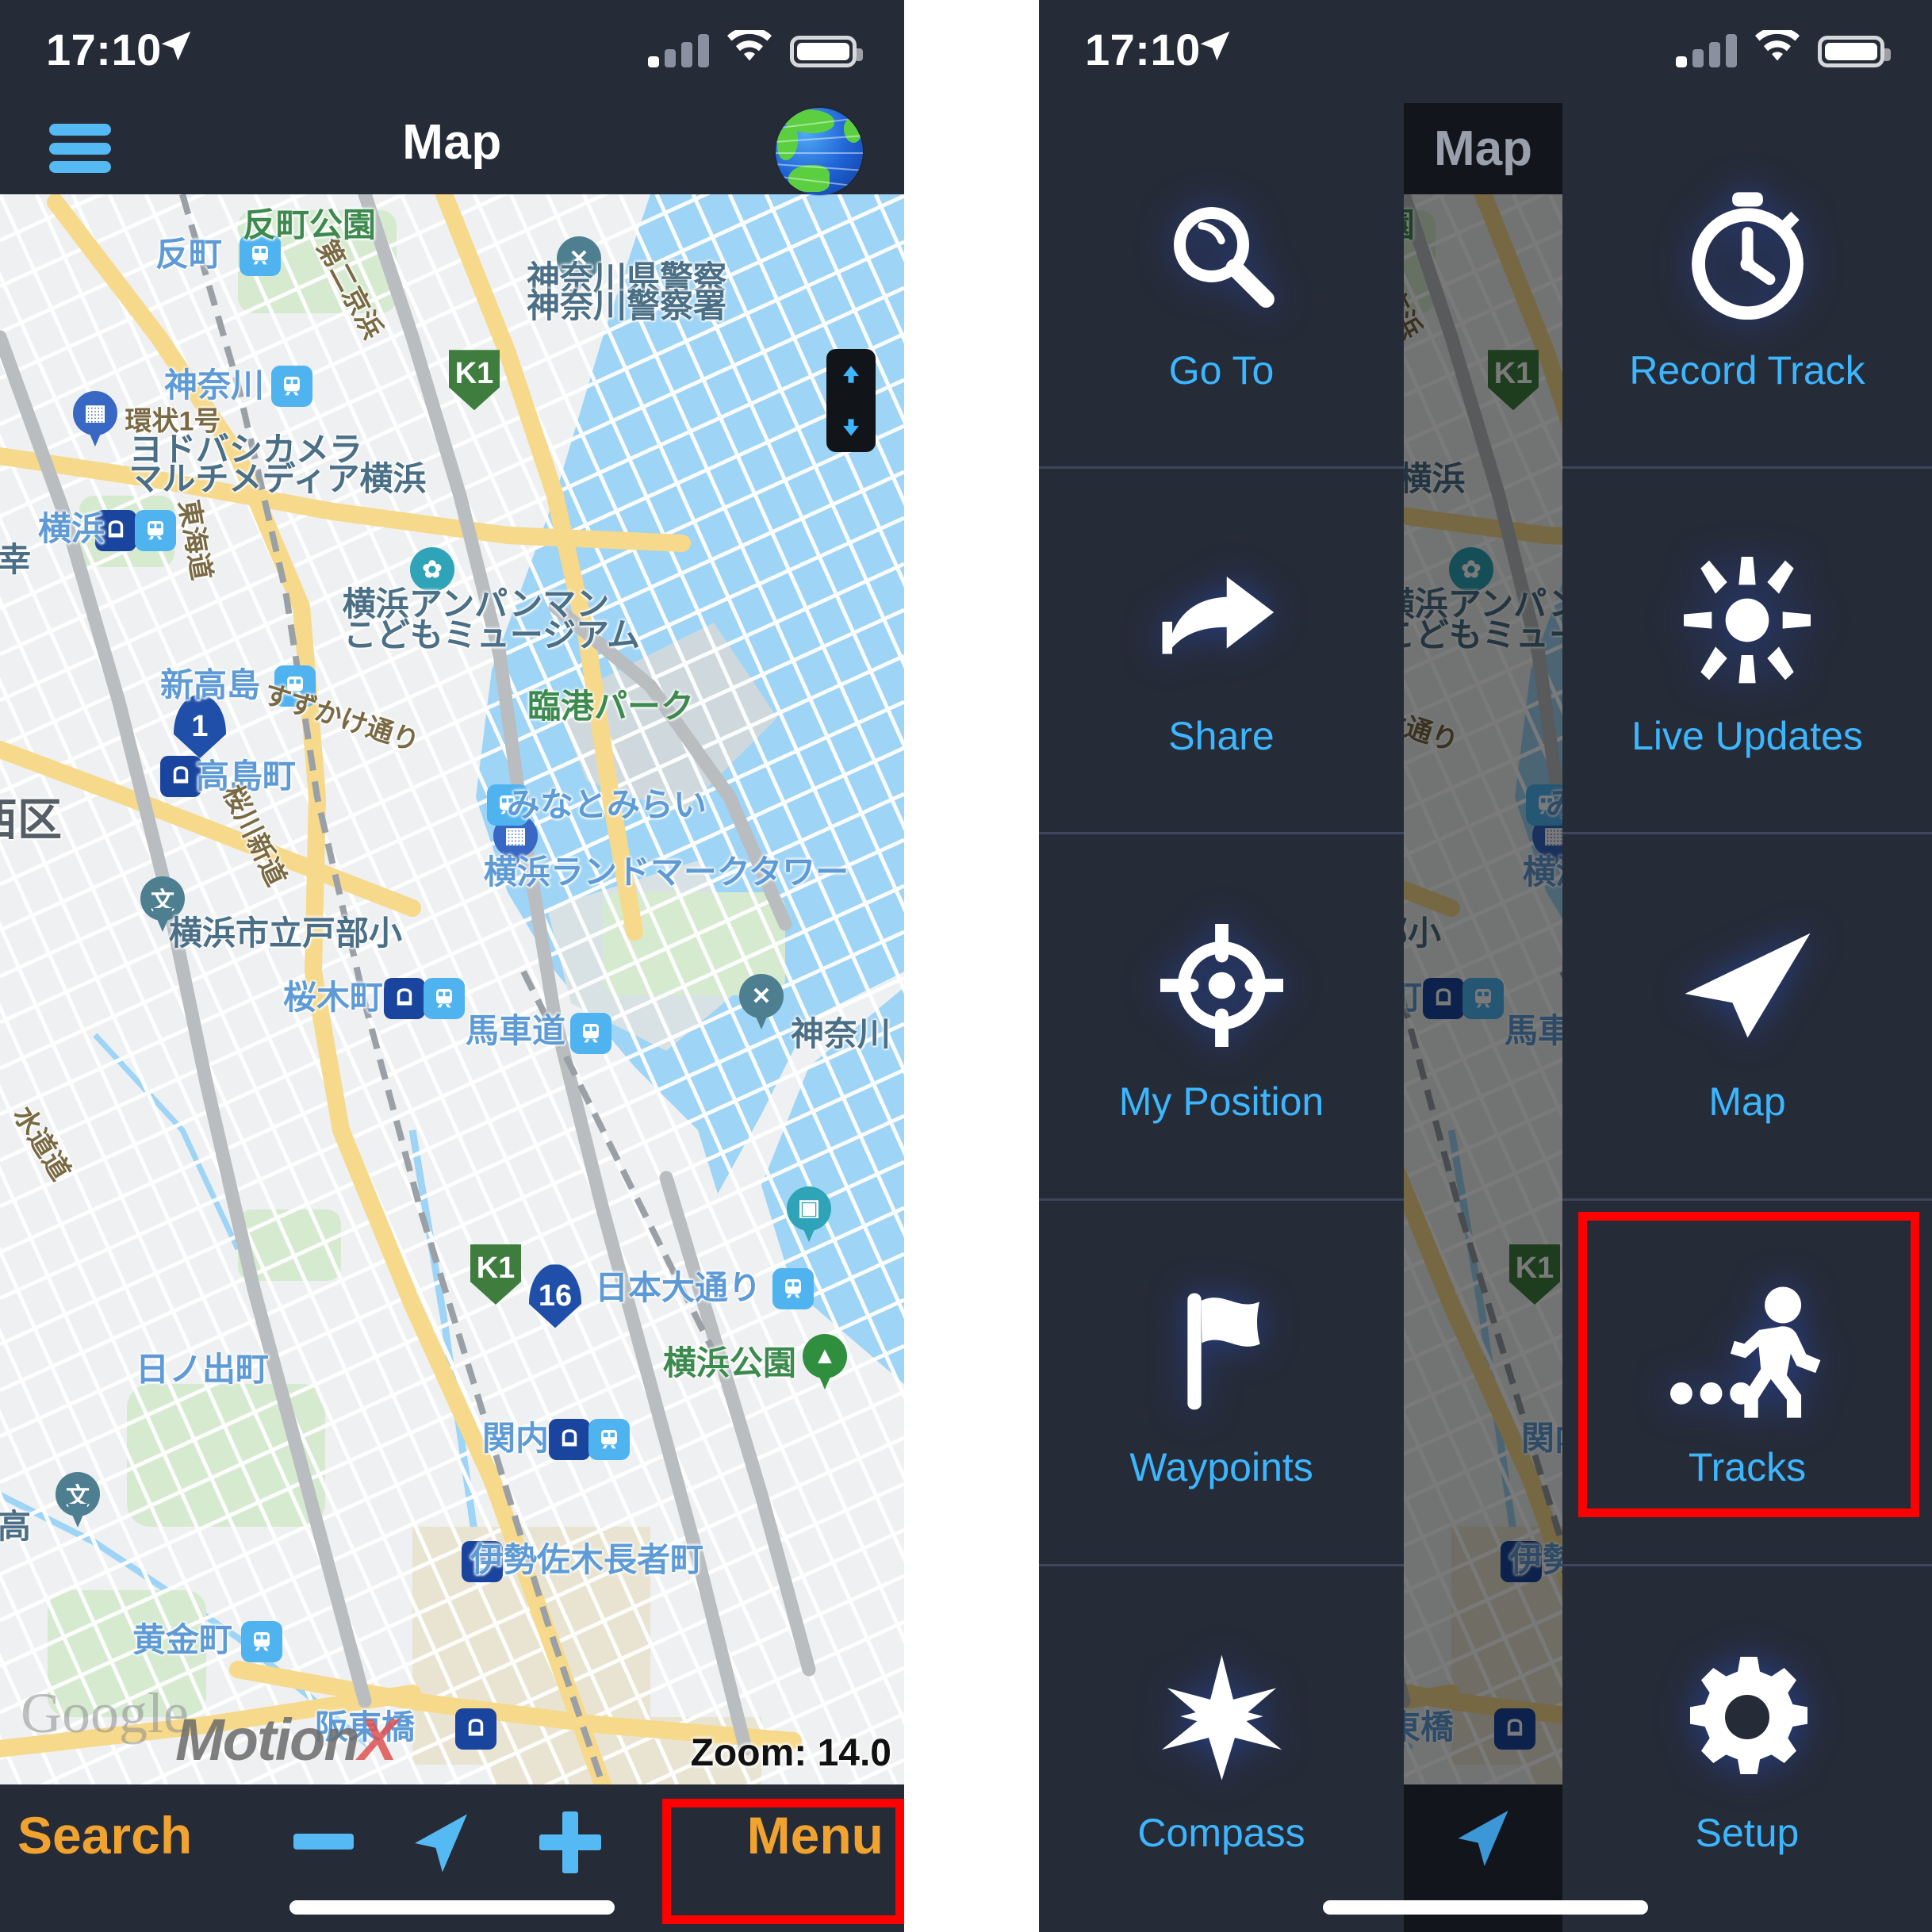 The width and height of the screenshot is (1932, 1932). What do you see at coordinates (1221, 370) in the screenshot?
I see `menu-item-label: Go To` at bounding box center [1221, 370].